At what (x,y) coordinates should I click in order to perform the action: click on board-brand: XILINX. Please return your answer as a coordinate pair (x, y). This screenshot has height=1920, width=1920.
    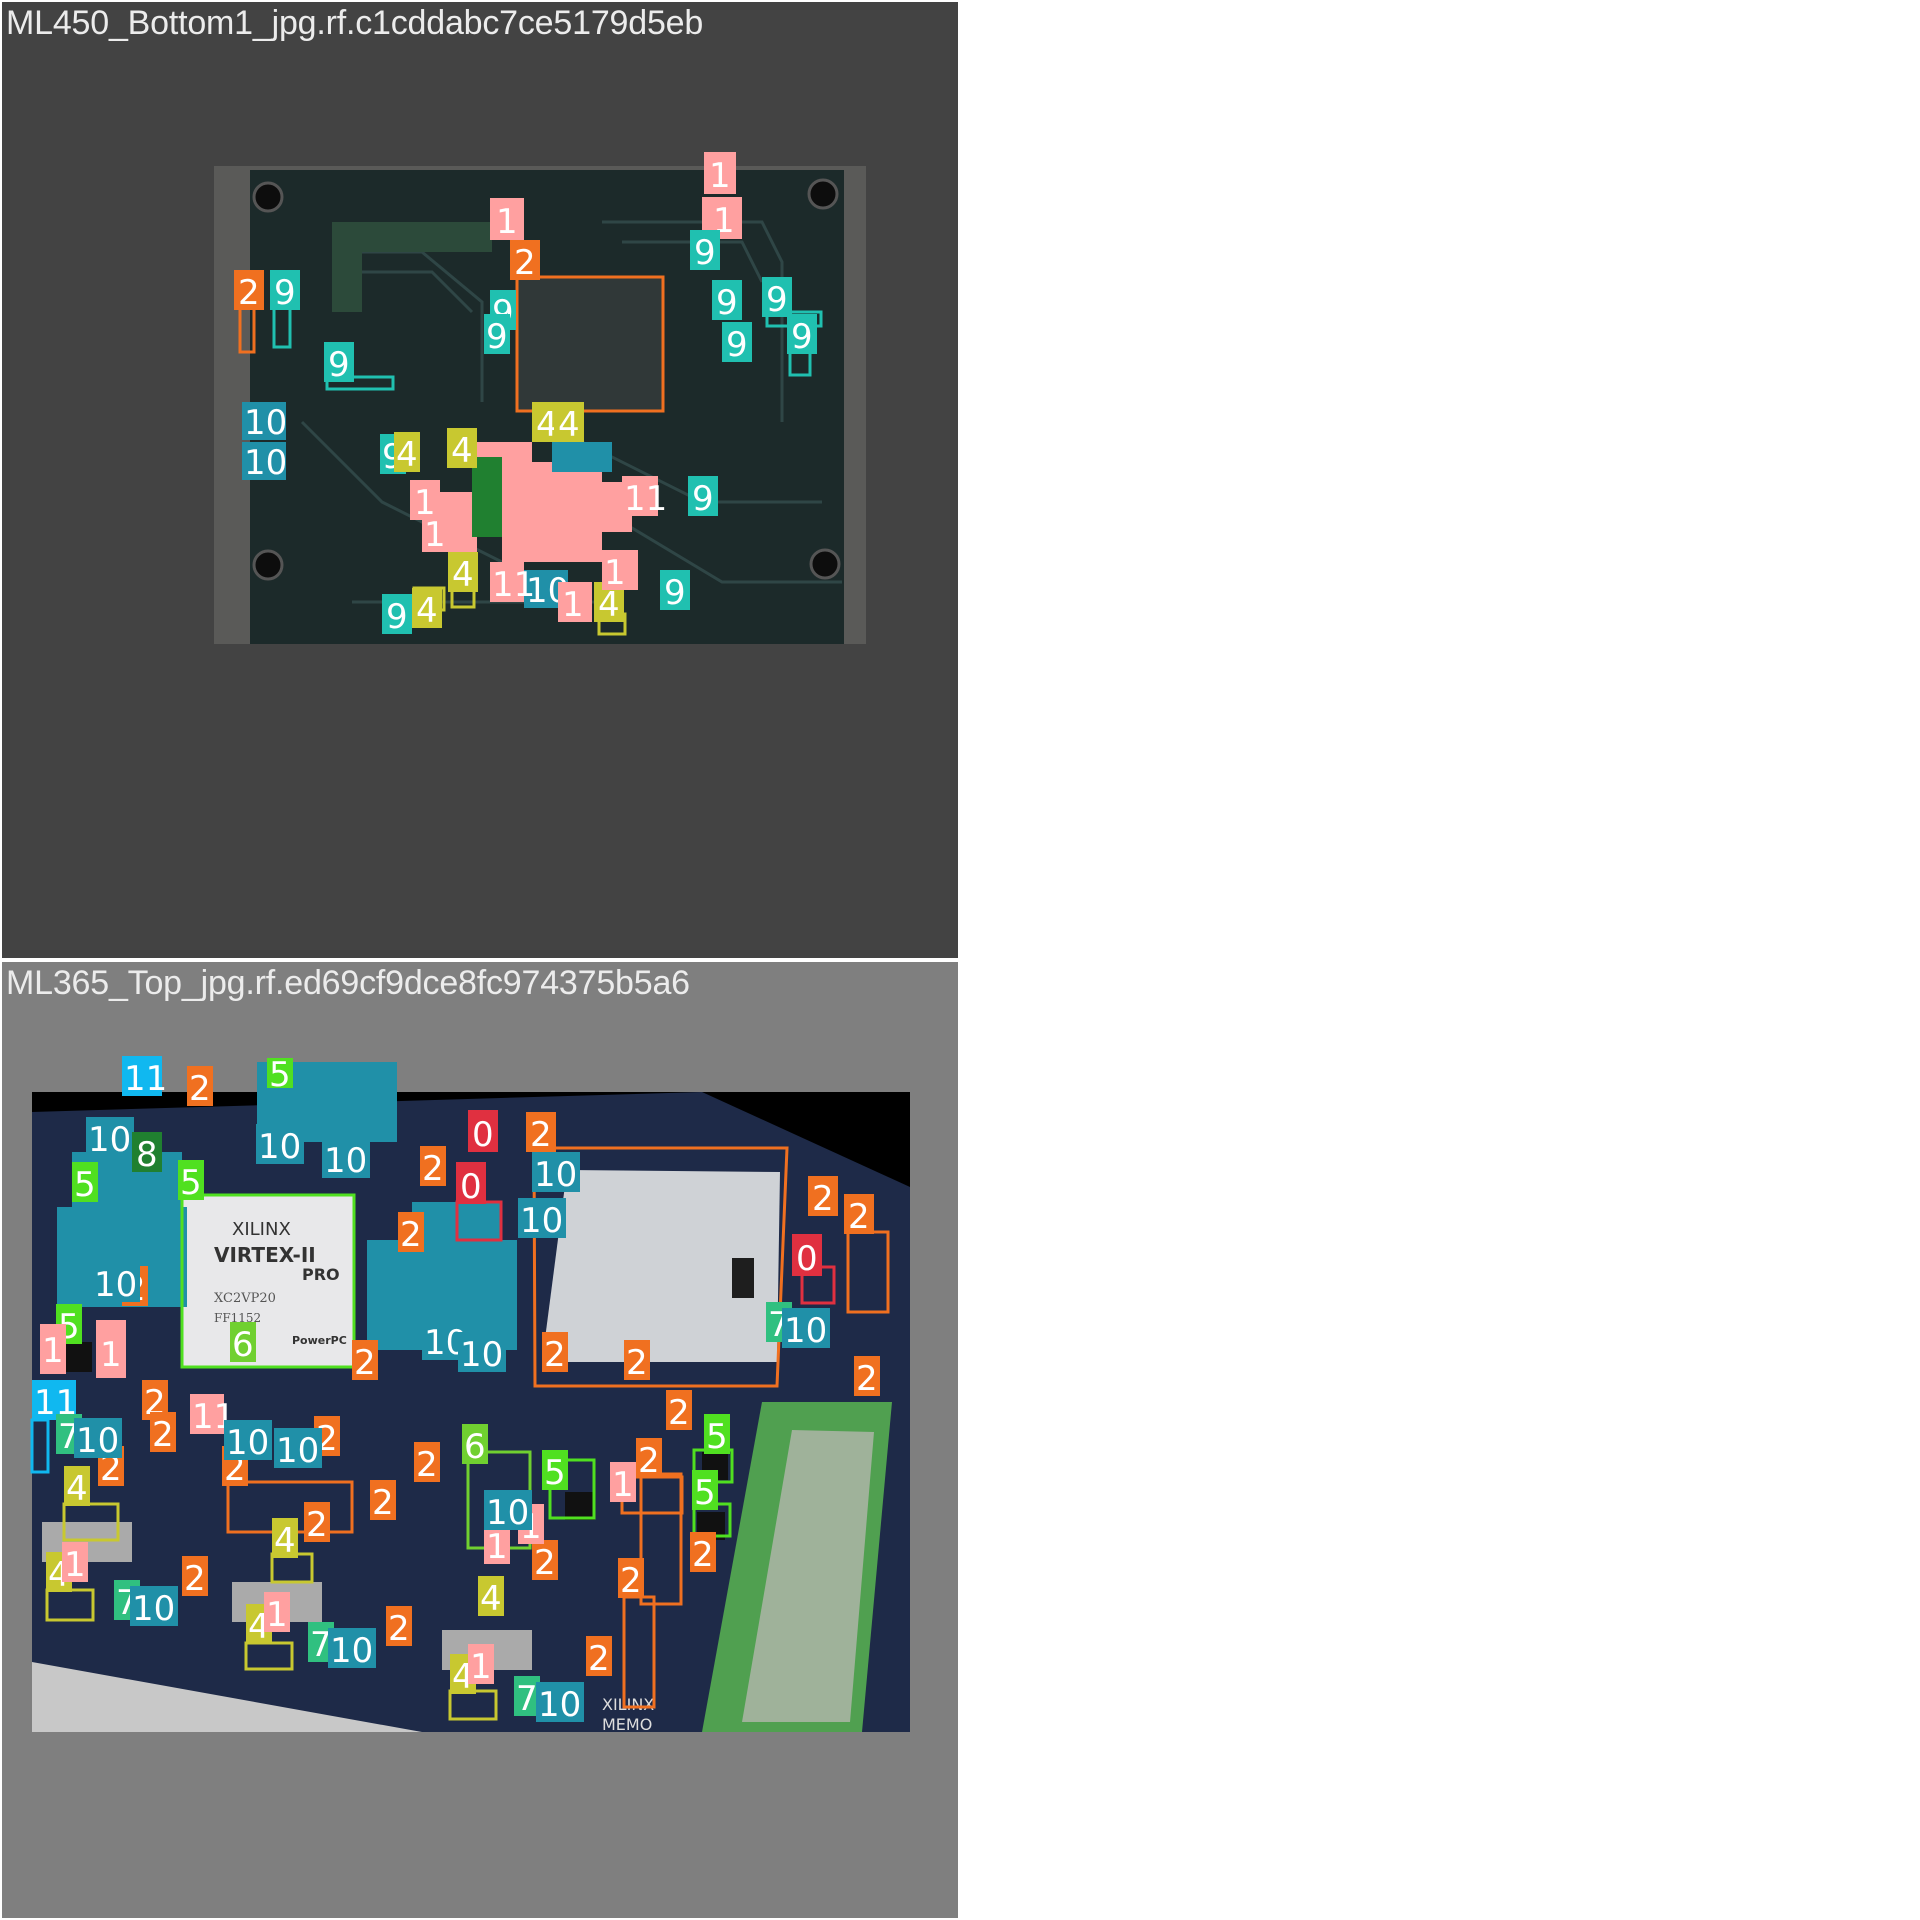
    Looking at the image, I should click on (628, 1704).